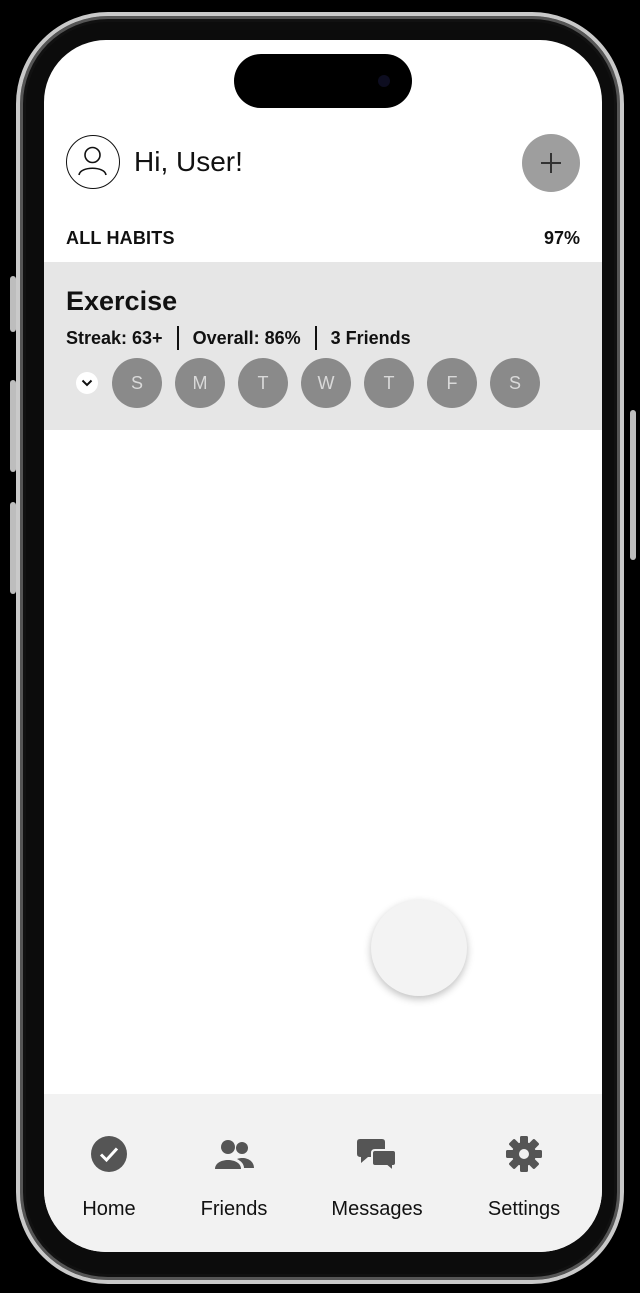 The height and width of the screenshot is (1293, 640). Describe the element at coordinates (13, 426) in the screenshot. I see `volume-up-button` at that location.